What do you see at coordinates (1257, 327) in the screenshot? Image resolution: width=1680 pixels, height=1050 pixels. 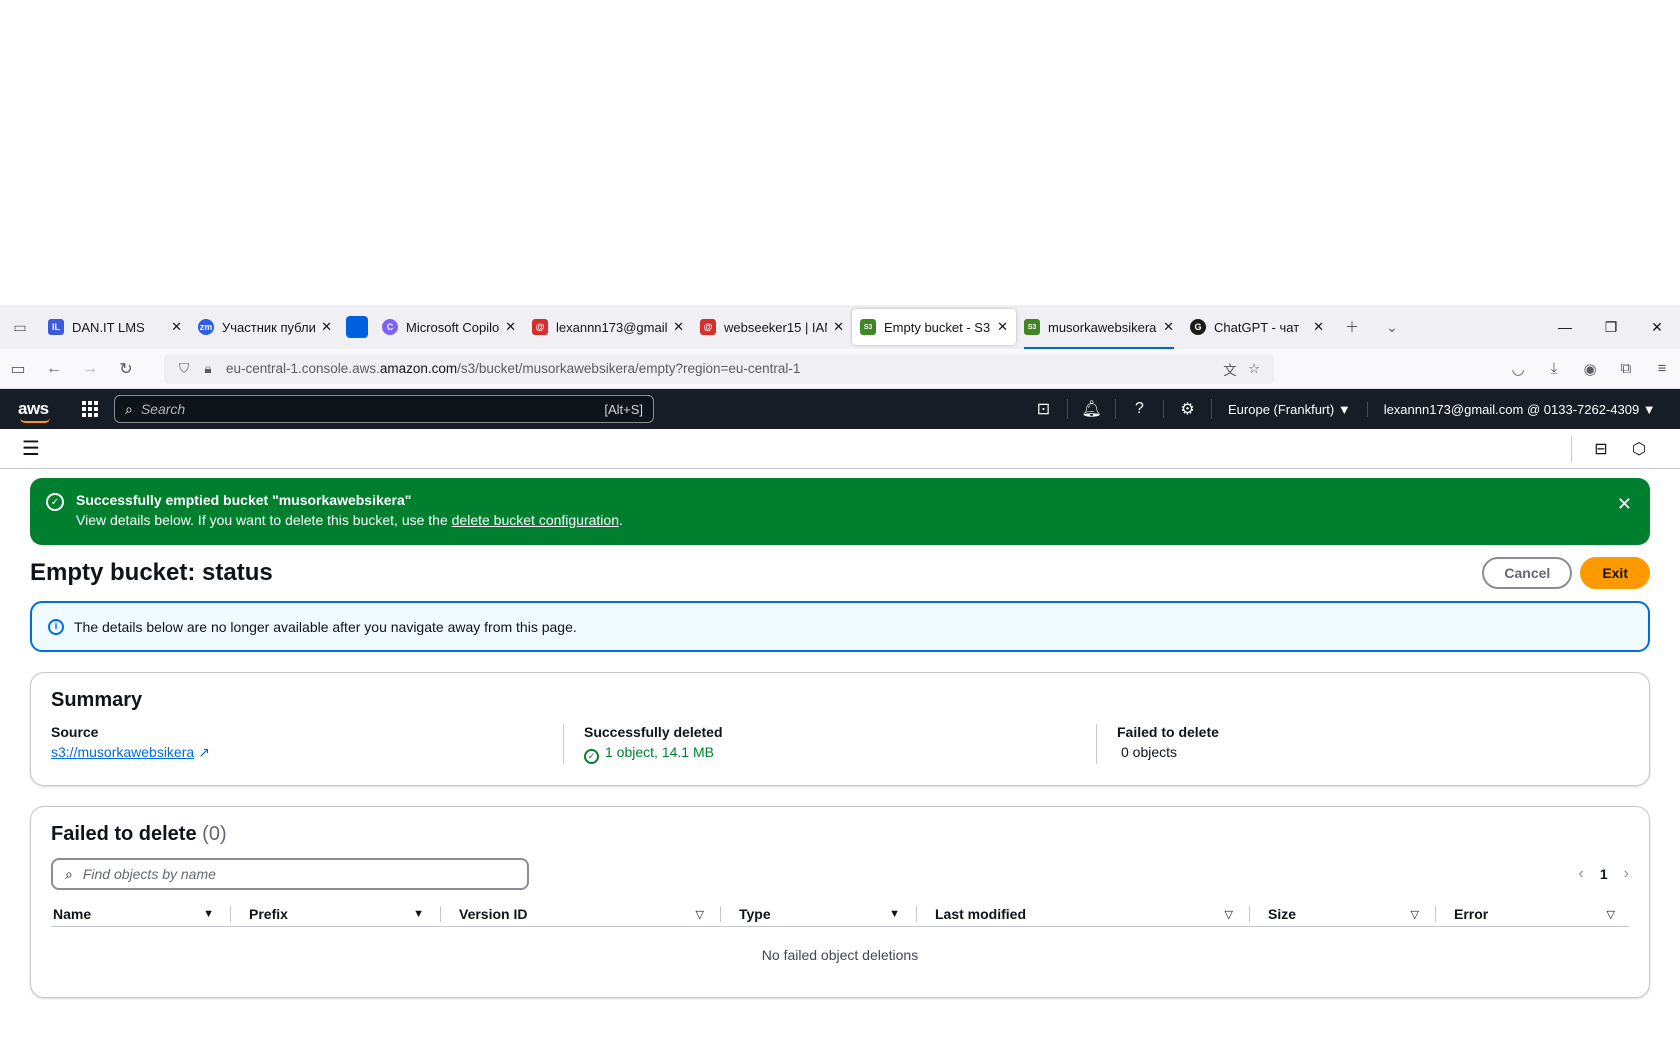 I see `tab-chatgpt: G ChatGPT - чат ✕` at bounding box center [1257, 327].